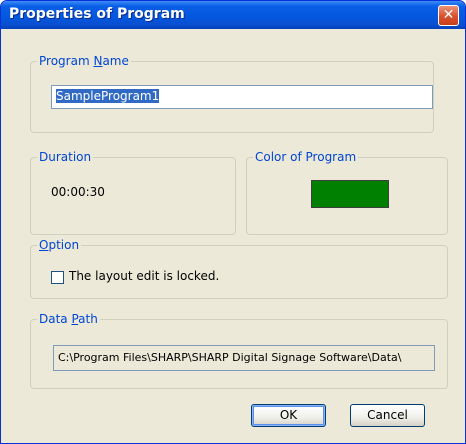 The height and width of the screenshot is (444, 466). Describe the element at coordinates (387, 415) in the screenshot. I see `cancel-button: Cancel` at that location.